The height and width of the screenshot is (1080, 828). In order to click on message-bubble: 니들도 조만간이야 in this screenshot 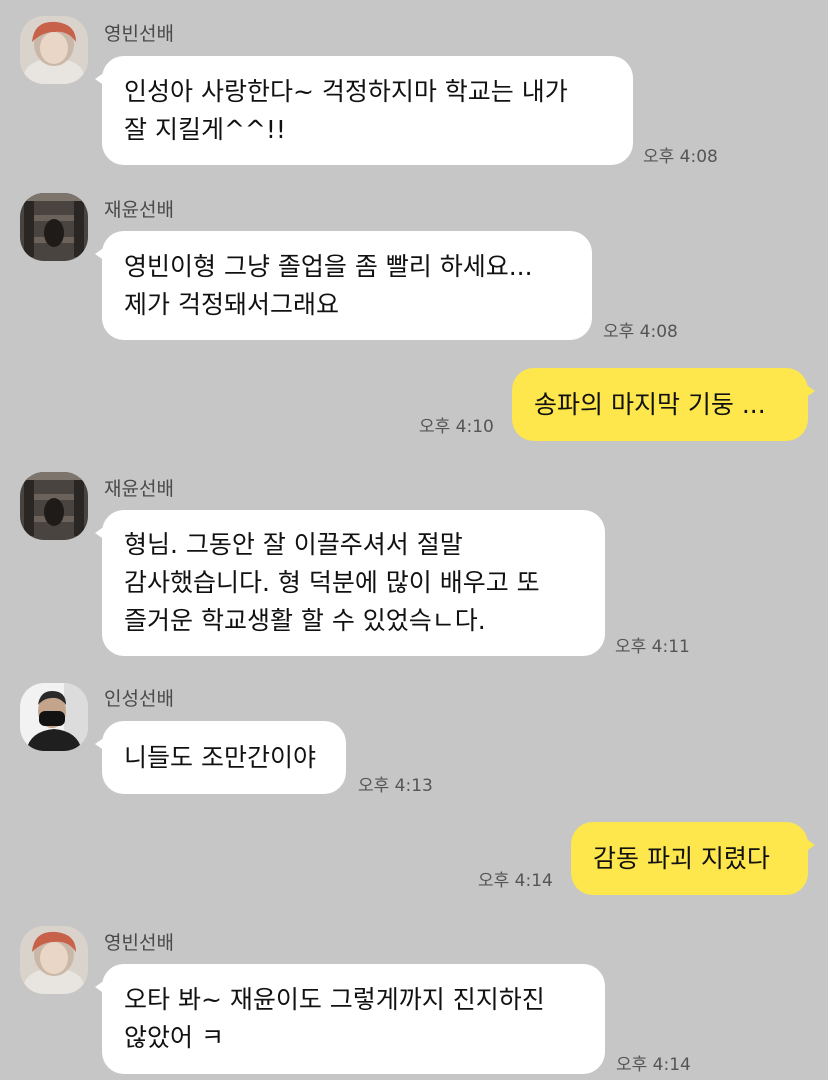, I will do `click(220, 757)`.